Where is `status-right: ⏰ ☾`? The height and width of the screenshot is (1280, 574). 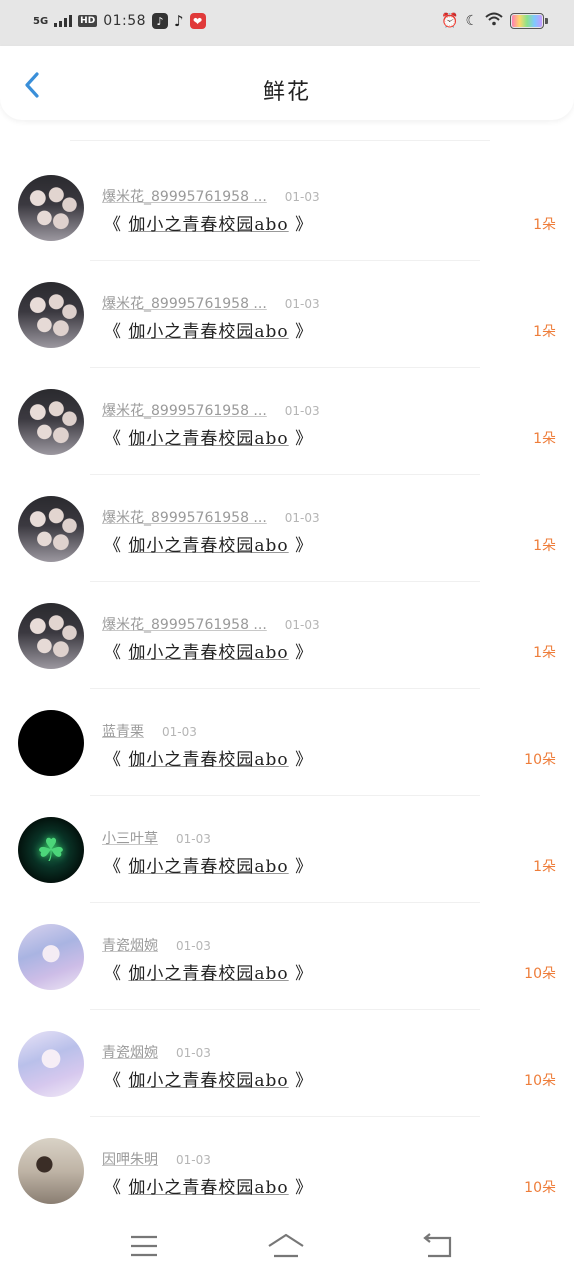
status-right: ⏰ ☾ is located at coordinates (494, 21).